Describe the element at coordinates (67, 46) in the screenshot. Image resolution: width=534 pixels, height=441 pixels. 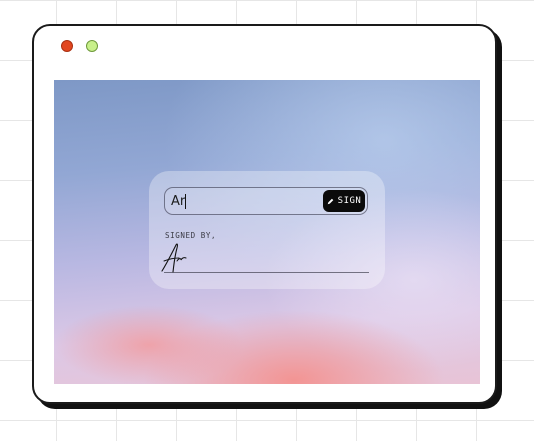
I see `close-window-button` at that location.